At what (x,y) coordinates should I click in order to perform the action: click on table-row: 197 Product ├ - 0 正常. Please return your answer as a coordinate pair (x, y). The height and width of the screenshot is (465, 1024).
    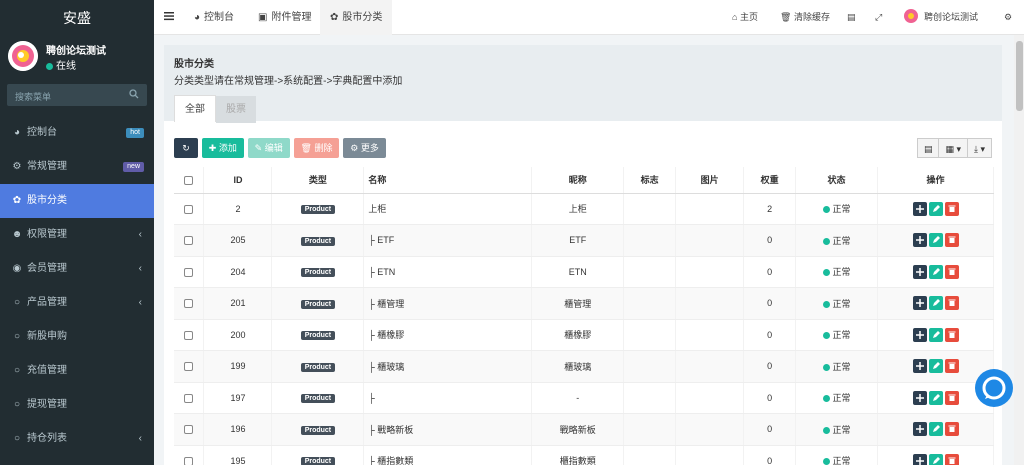
    Looking at the image, I should click on (584, 398).